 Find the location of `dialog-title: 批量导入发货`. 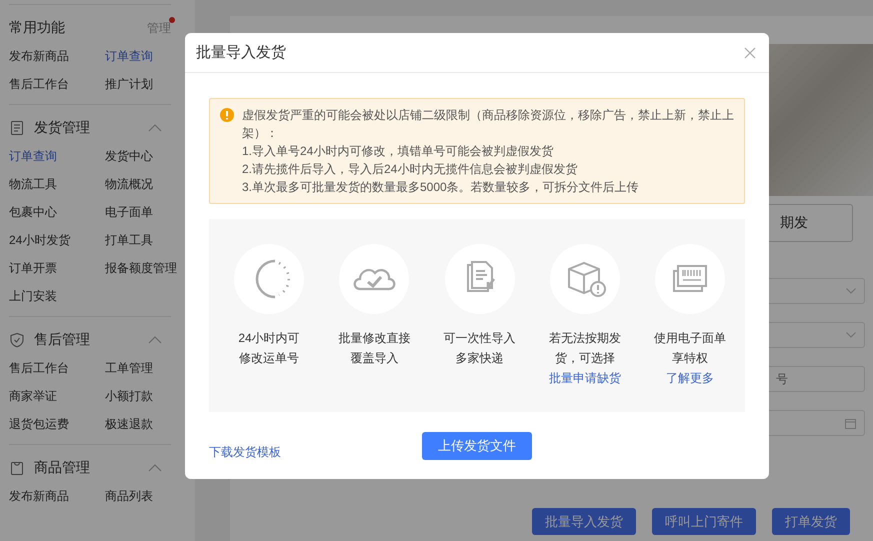

dialog-title: 批量导入发货 is located at coordinates (241, 52).